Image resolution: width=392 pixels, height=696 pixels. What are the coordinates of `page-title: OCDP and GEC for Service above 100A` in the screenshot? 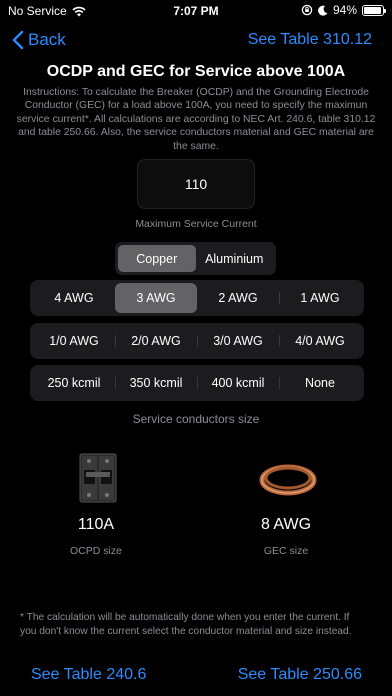 It's located at (196, 71).